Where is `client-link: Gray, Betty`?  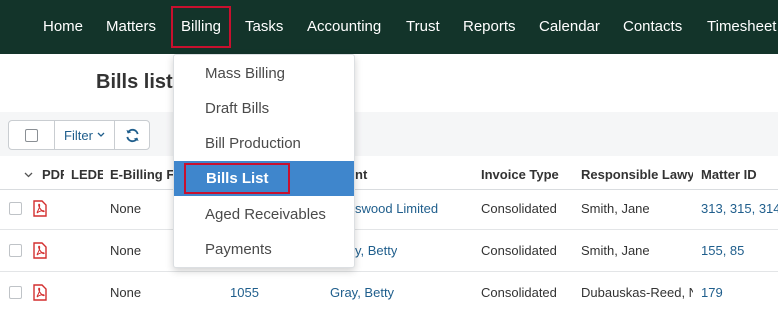 client-link: Gray, Betty is located at coordinates (362, 292).